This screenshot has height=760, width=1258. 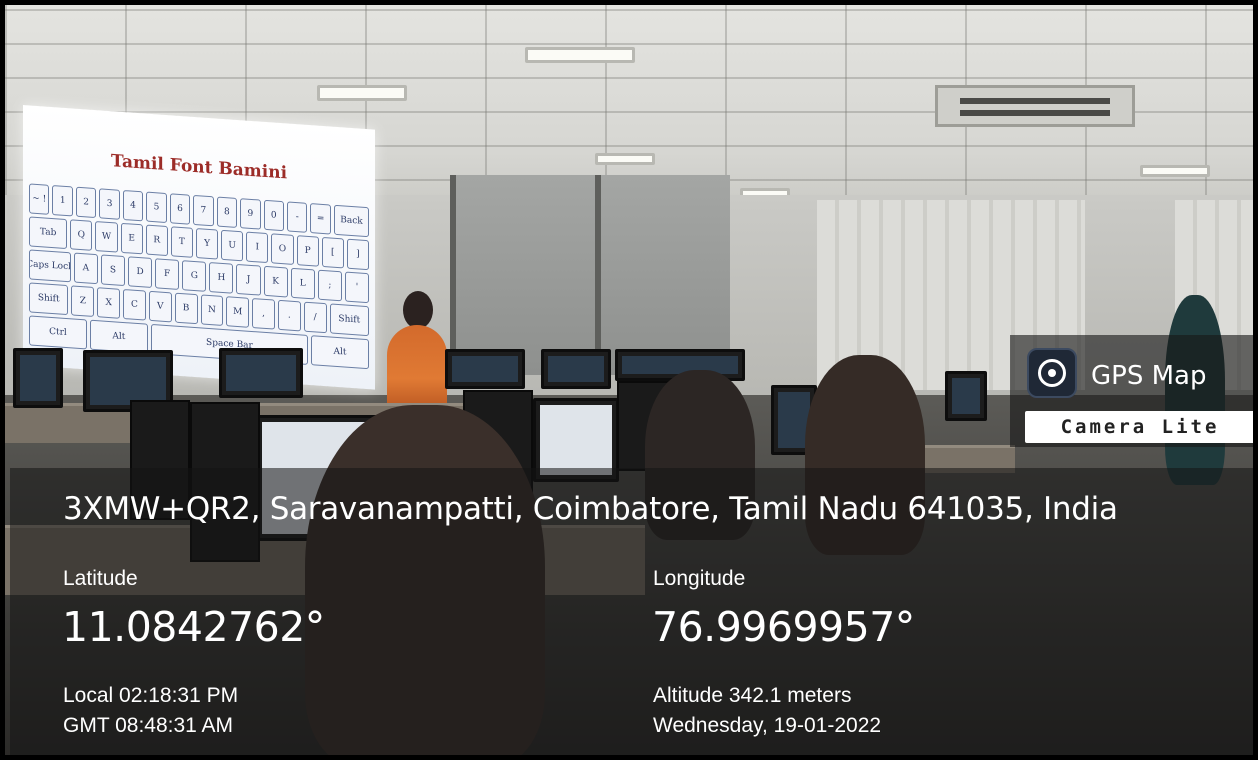 I want to click on keyboard-key: Back, so click(x=351, y=221).